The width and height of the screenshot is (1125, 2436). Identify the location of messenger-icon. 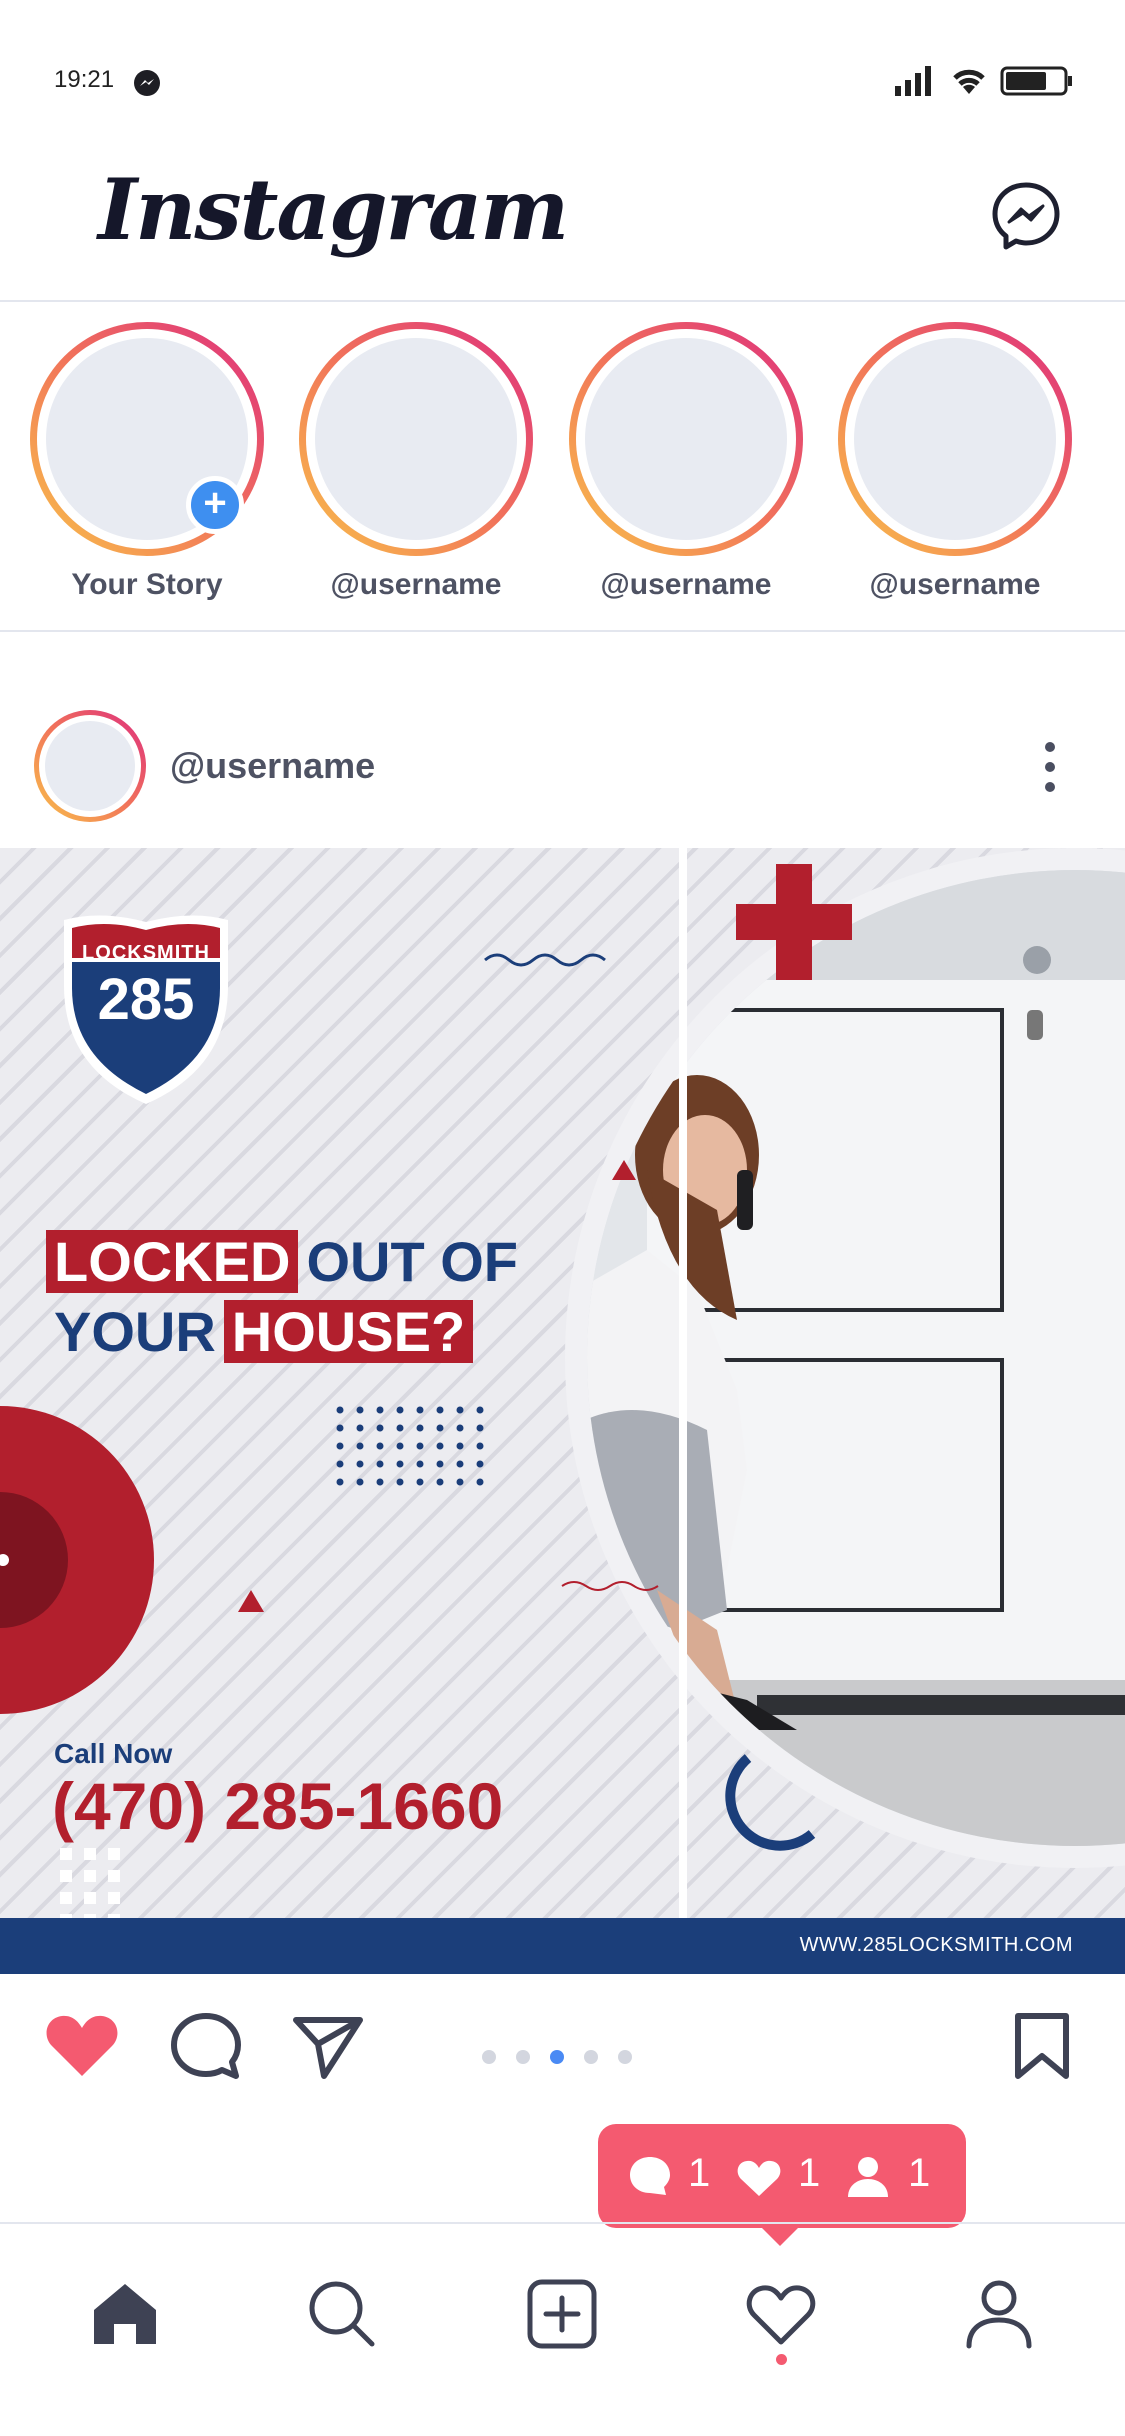
(1026, 216).